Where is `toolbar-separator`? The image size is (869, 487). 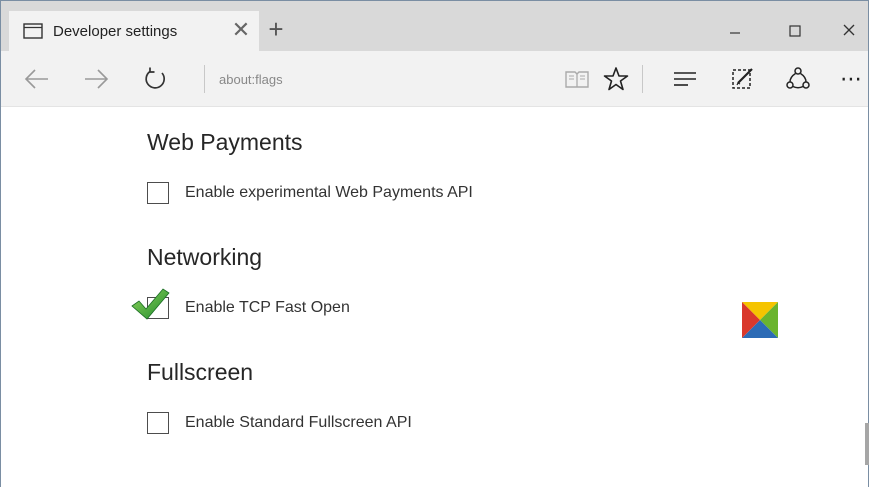
toolbar-separator is located at coordinates (642, 79).